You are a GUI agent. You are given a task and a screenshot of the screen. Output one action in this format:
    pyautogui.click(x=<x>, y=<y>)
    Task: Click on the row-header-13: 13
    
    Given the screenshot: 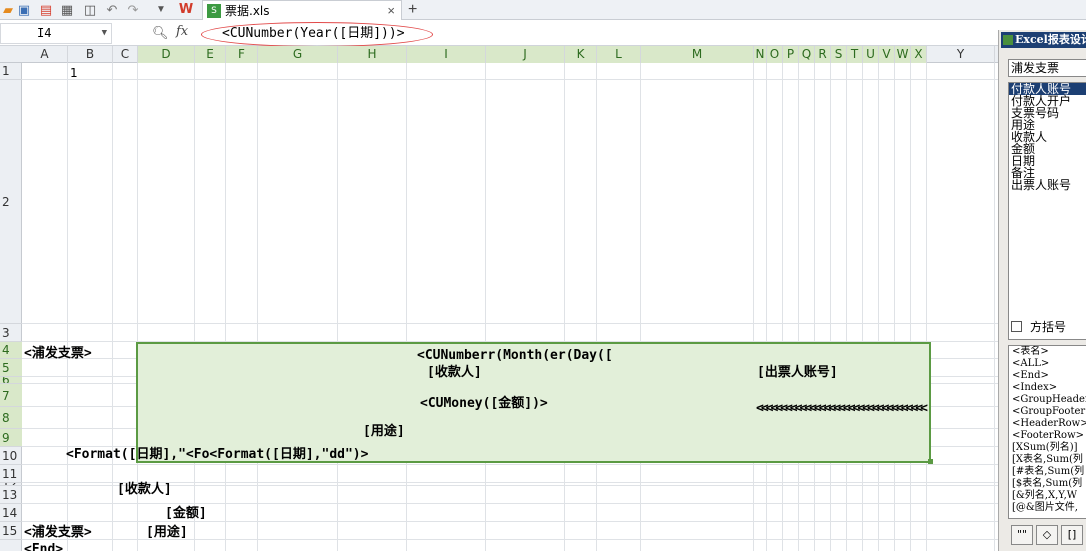 What is the action you would take?
    pyautogui.click(x=11, y=495)
    